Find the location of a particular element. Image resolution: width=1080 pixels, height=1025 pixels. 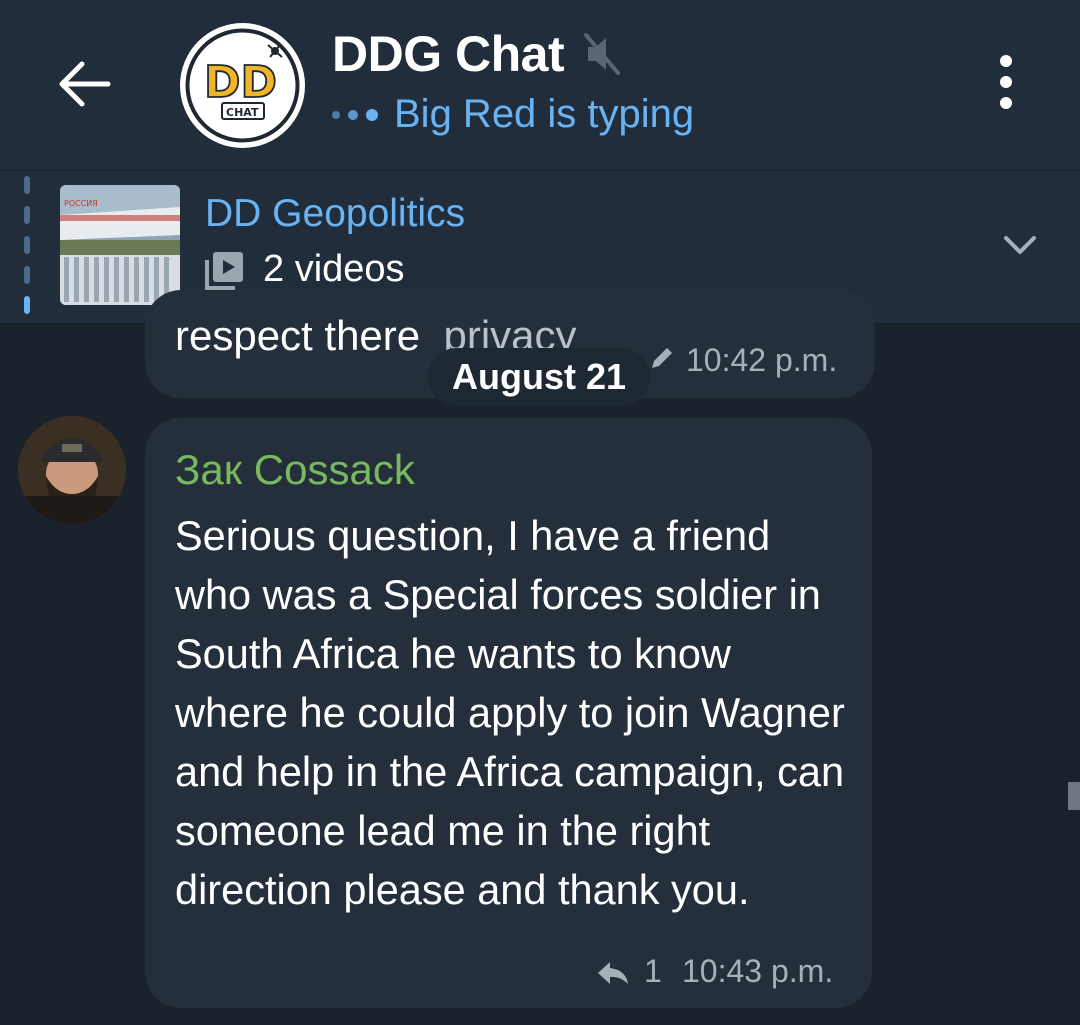

more-vertical-icon is located at coordinates (1006, 85).